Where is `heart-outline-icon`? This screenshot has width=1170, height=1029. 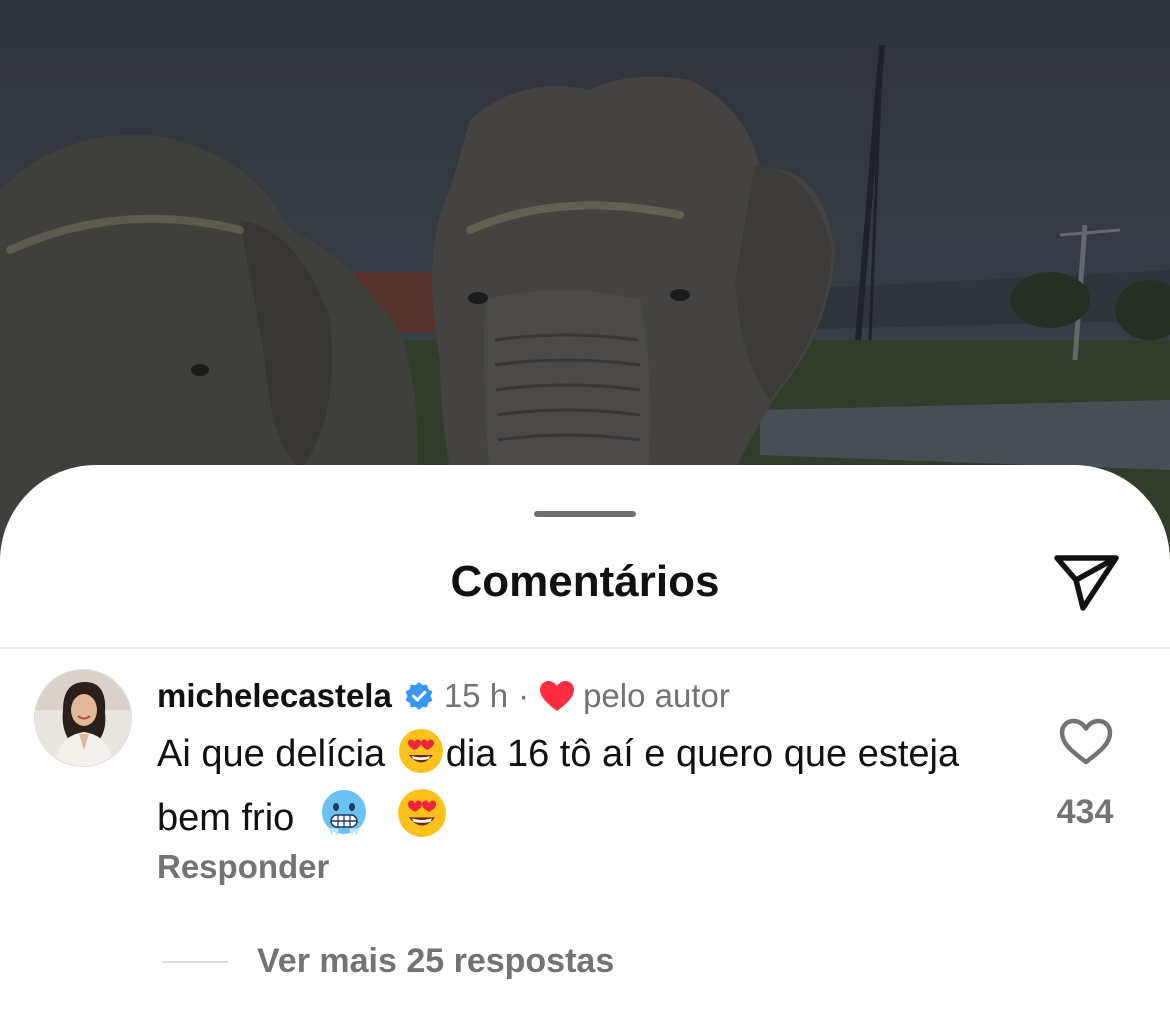
heart-outline-icon is located at coordinates (1086, 741).